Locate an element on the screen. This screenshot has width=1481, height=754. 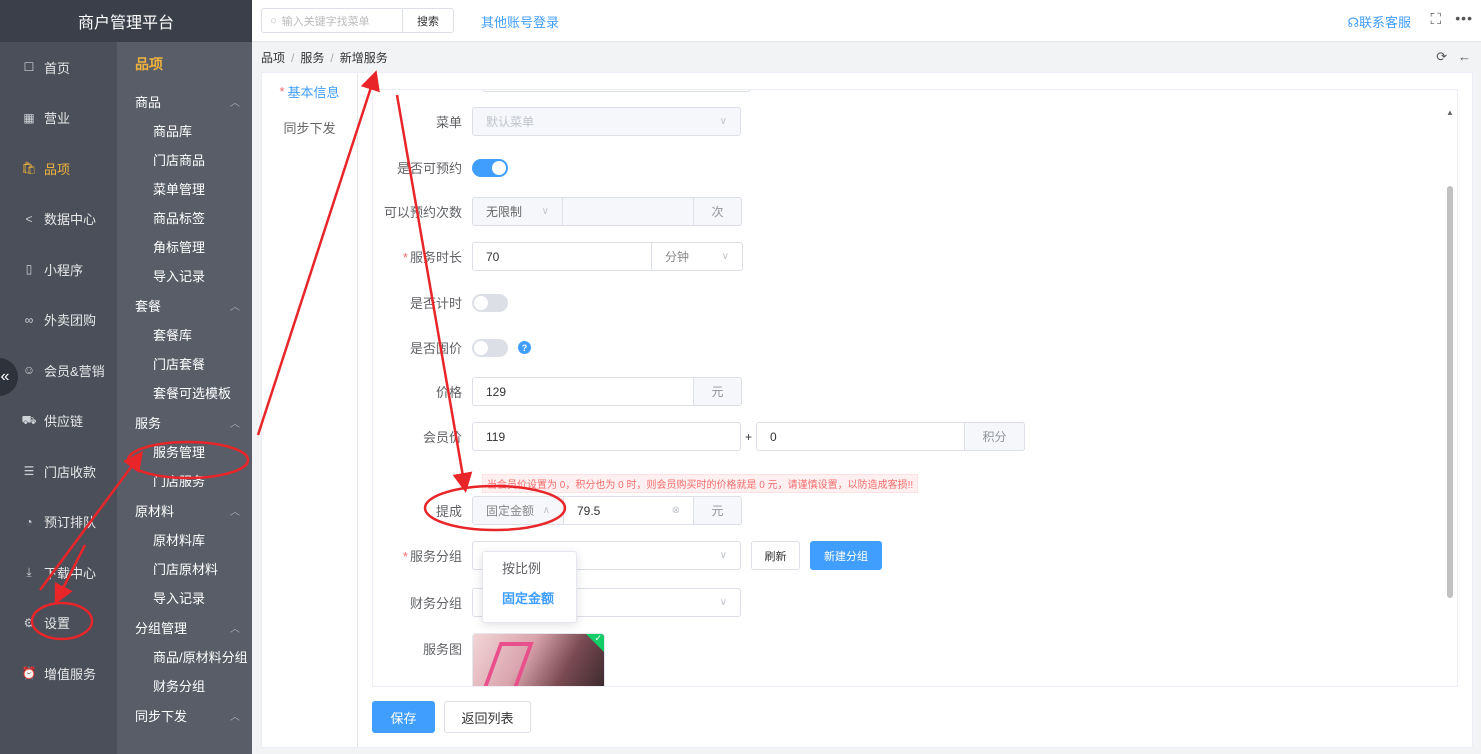
sidebar-item-label: 设置 is located at coordinates (57, 624).